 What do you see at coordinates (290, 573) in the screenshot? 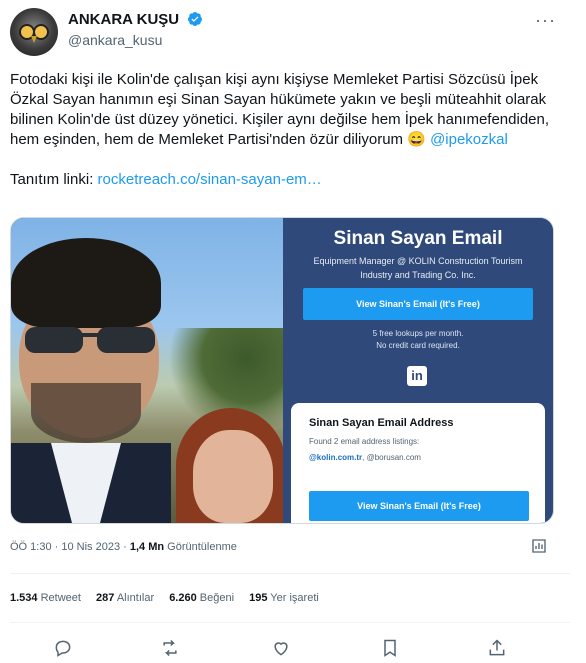
I see `divider-top` at bounding box center [290, 573].